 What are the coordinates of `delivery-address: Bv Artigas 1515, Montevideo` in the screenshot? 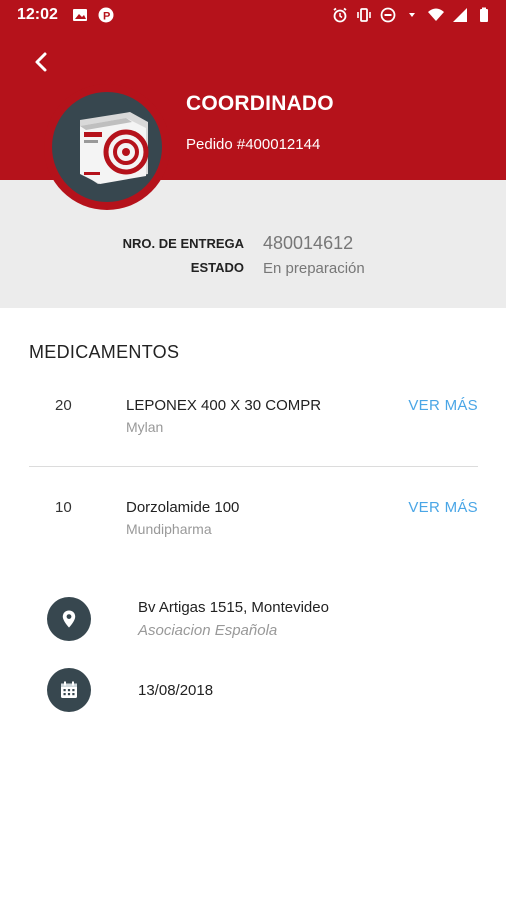 It's located at (233, 607).